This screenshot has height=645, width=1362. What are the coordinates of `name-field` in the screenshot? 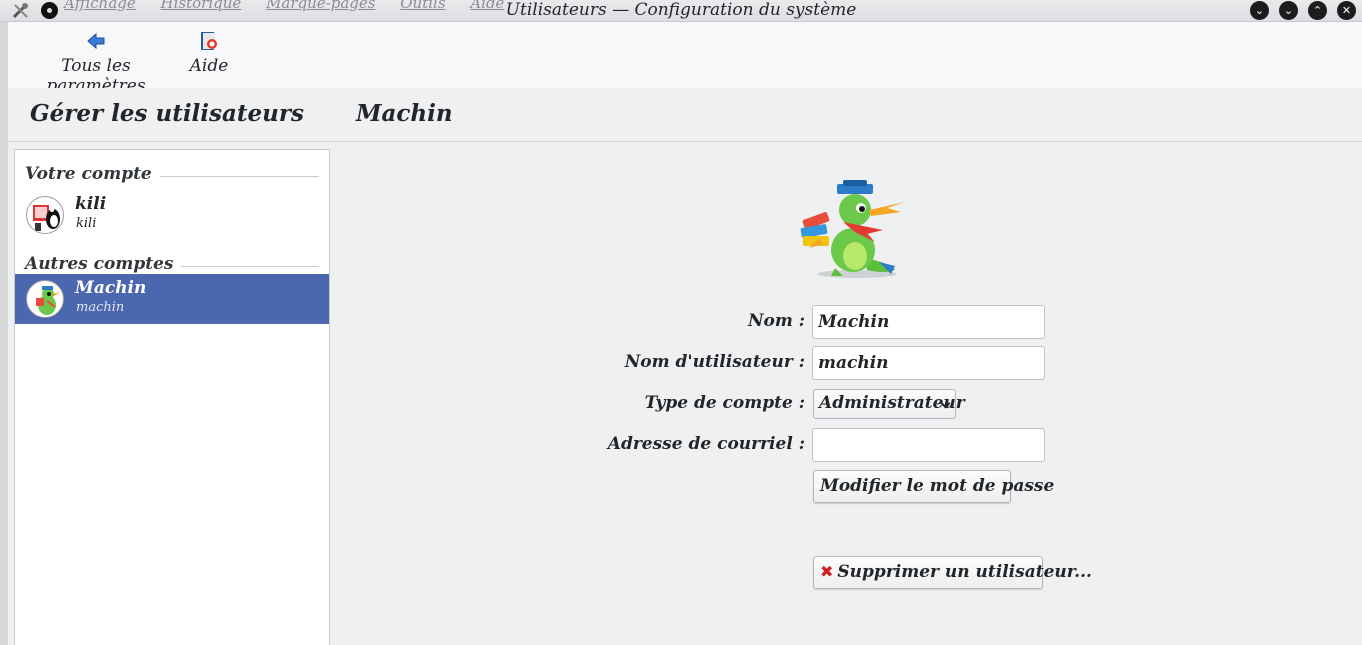 It's located at (928, 322).